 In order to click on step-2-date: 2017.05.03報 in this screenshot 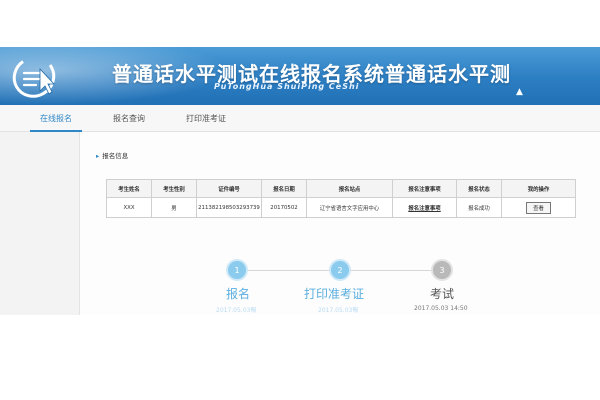, I will do `click(338, 310)`.